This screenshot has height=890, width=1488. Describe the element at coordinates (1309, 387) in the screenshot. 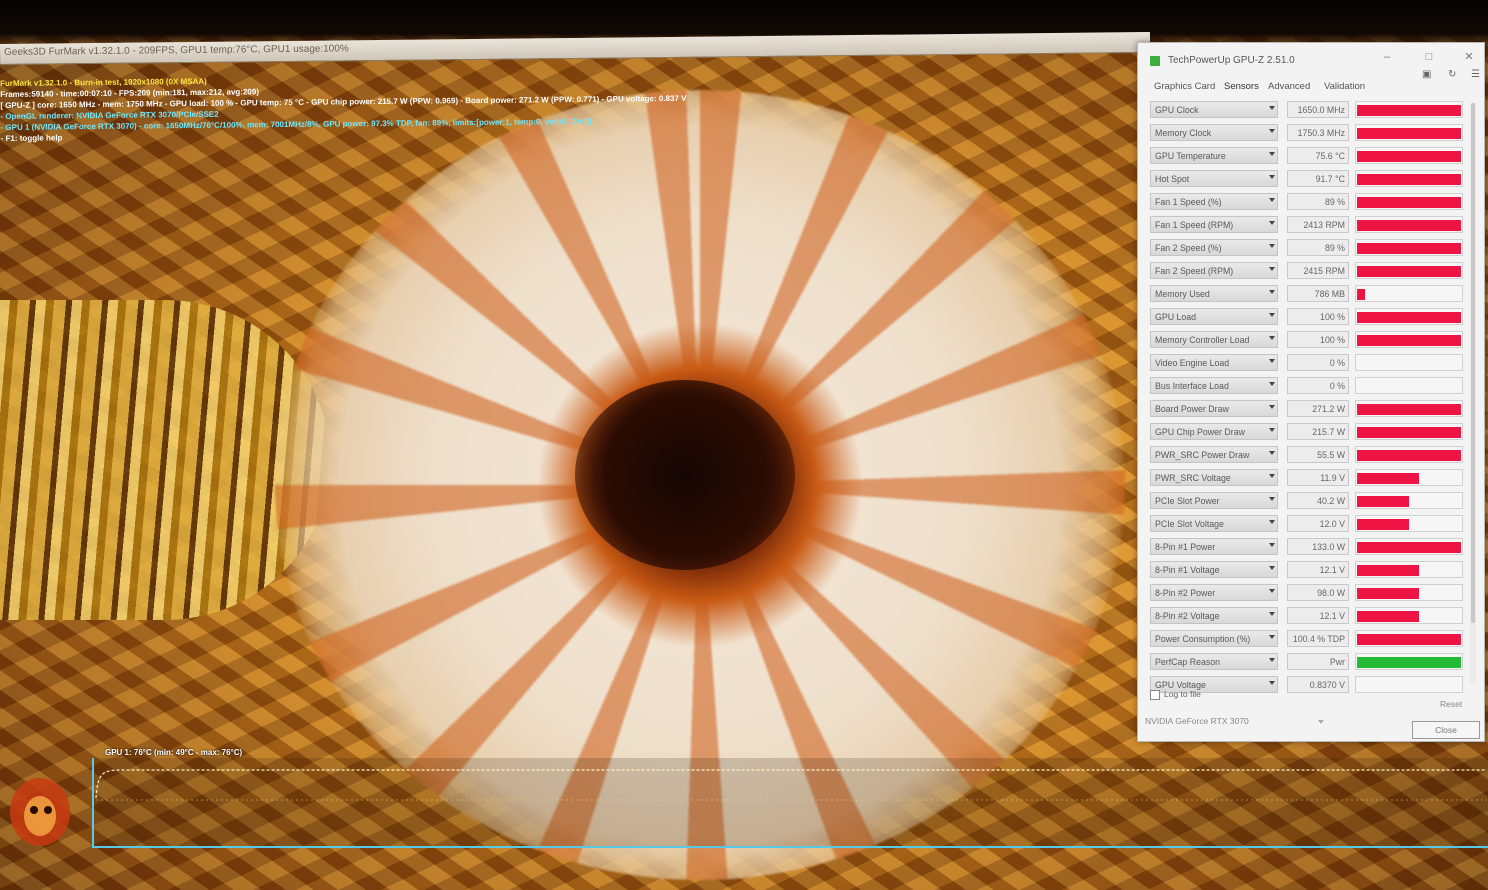

I see `sensor-row: Bus Interface Load 0 %` at that location.